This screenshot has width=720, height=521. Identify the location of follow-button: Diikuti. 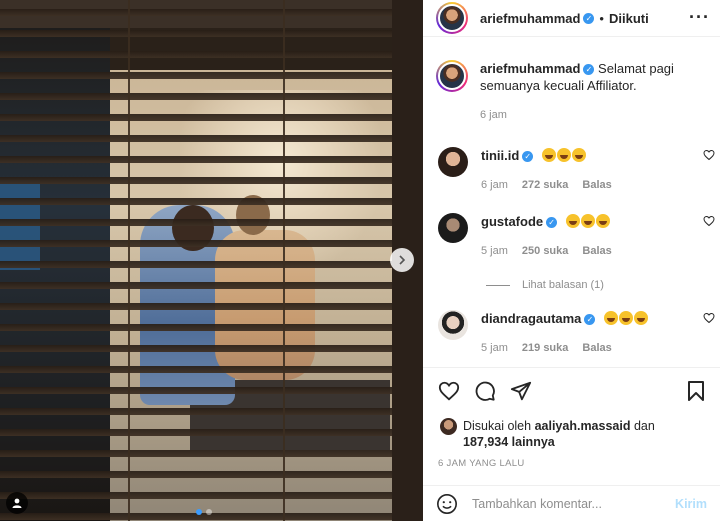
(629, 18).